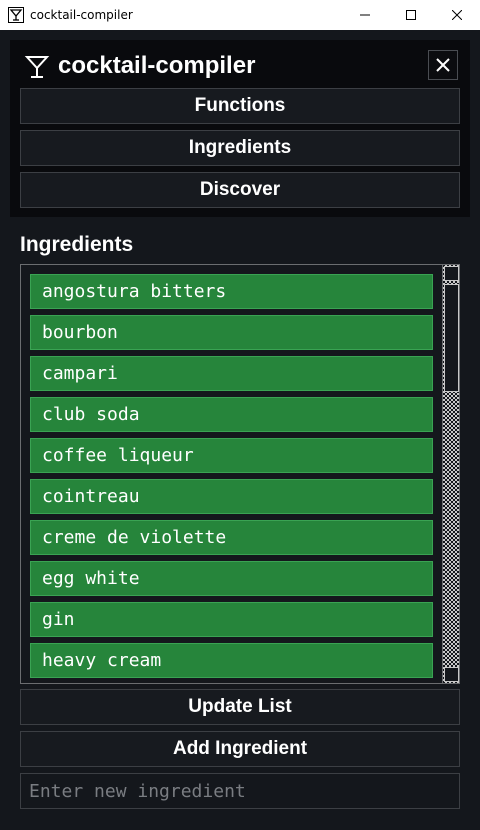  I want to click on close-panel-button, so click(443, 65).